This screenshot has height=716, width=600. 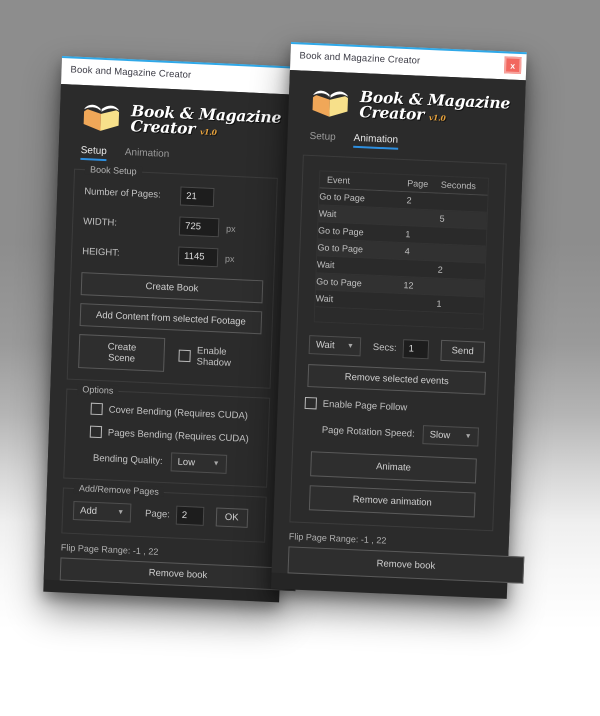 What do you see at coordinates (325, 345) in the screenshot?
I see `event-type-value: Wait` at bounding box center [325, 345].